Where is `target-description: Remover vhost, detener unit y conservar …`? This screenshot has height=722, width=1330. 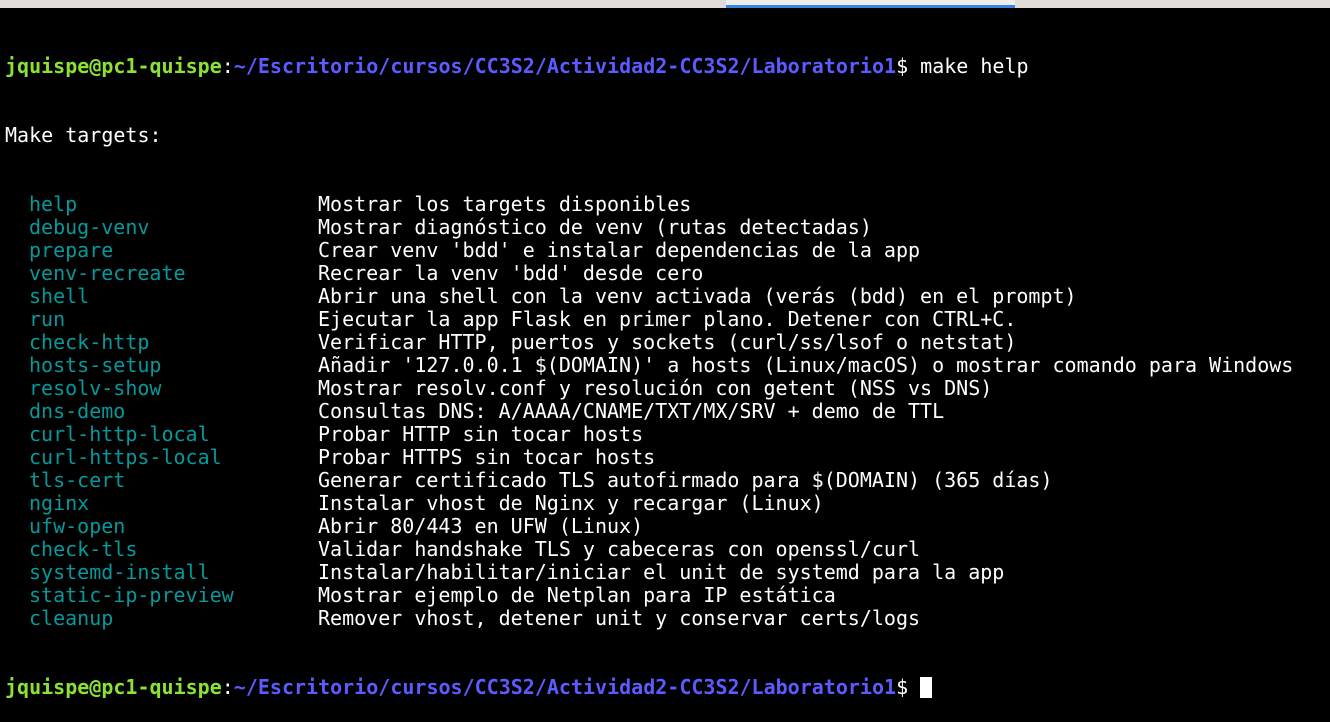
target-description: Remover vhost, detener unit y conservar … is located at coordinates (619, 618).